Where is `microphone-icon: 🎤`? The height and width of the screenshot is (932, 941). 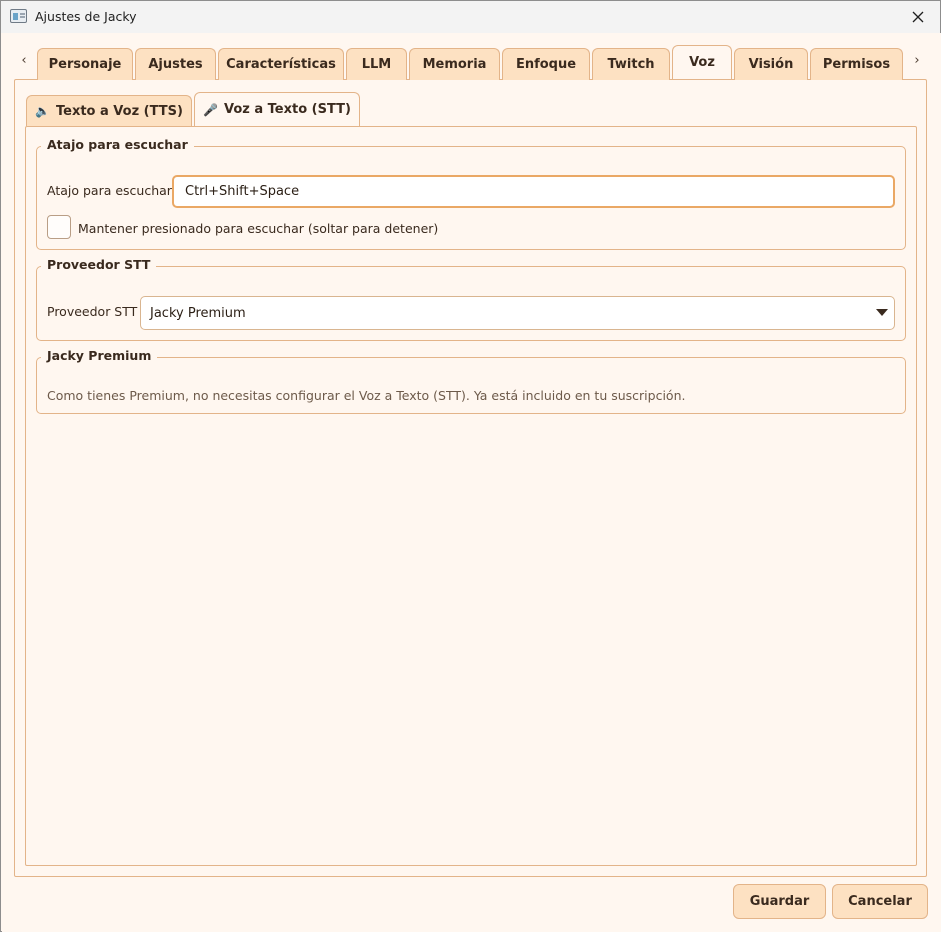 microphone-icon: 🎤 is located at coordinates (210, 109).